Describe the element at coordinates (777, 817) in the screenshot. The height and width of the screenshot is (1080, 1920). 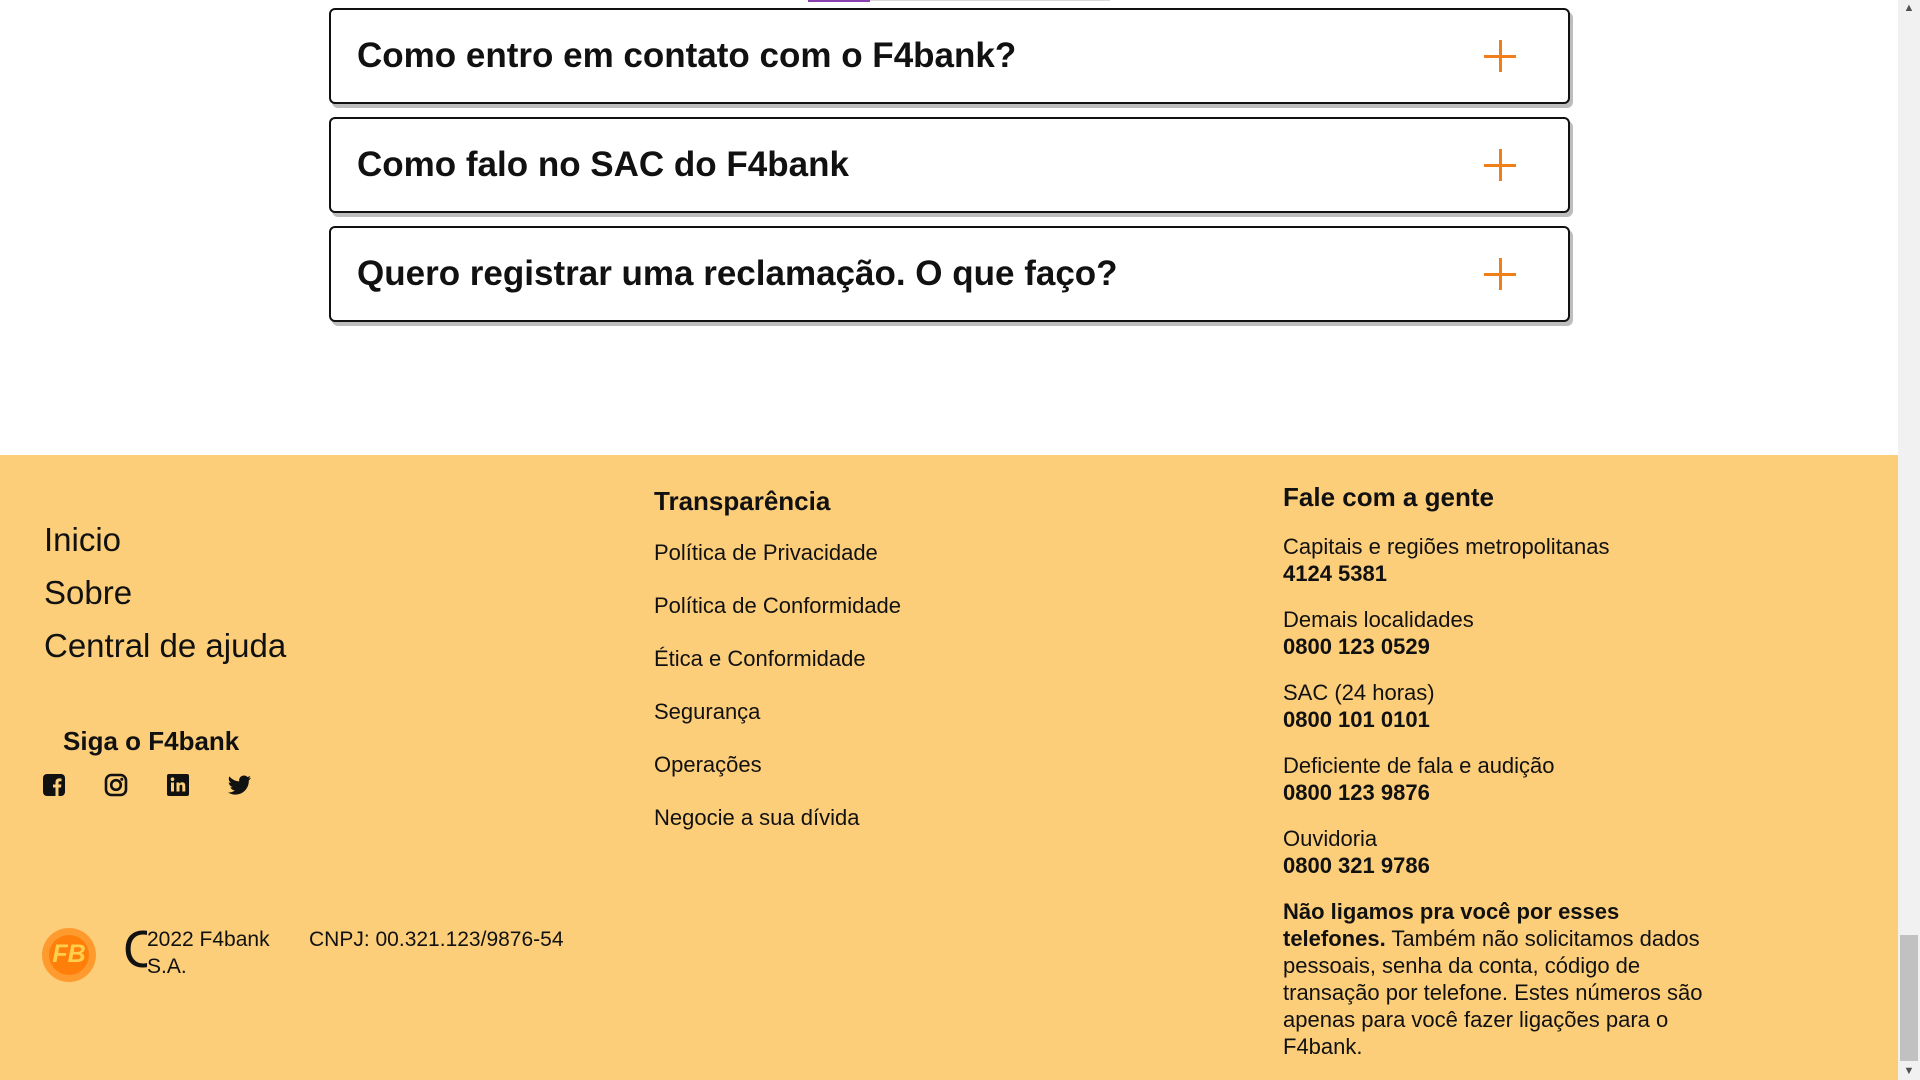
I see `link-negocie-divida: Negocie a sua dívida` at that location.